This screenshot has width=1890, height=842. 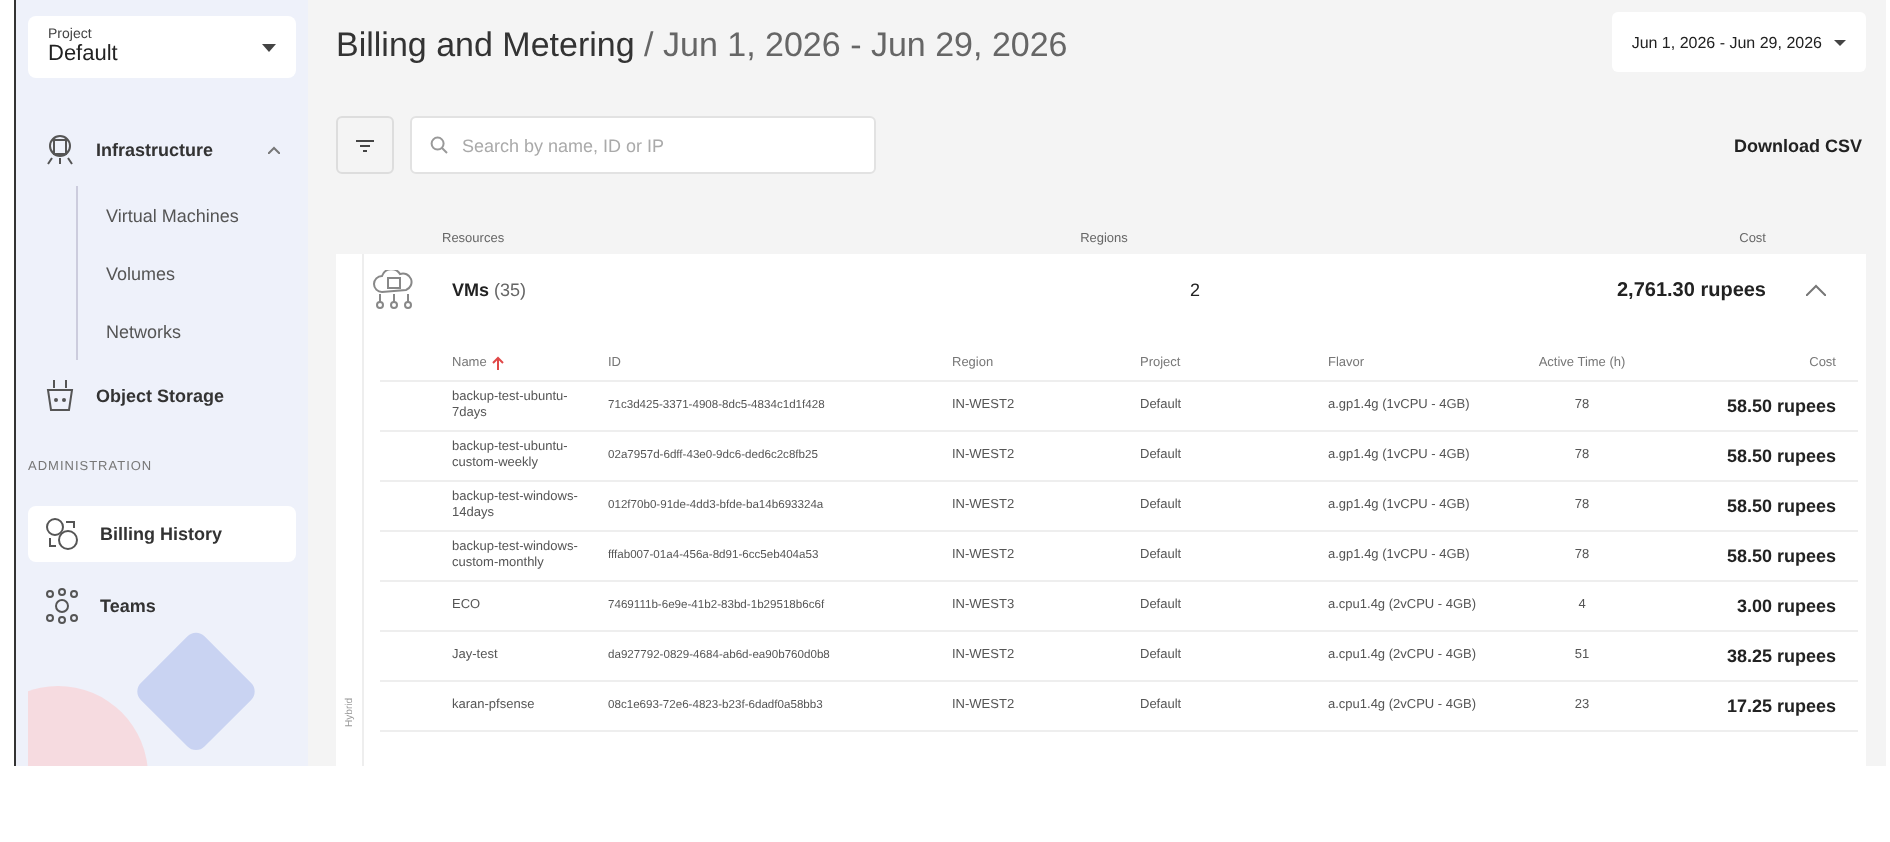 I want to click on date-range-dropdown: Jun 1, 2026 - Jun 29, 2026, so click(x=1738, y=42).